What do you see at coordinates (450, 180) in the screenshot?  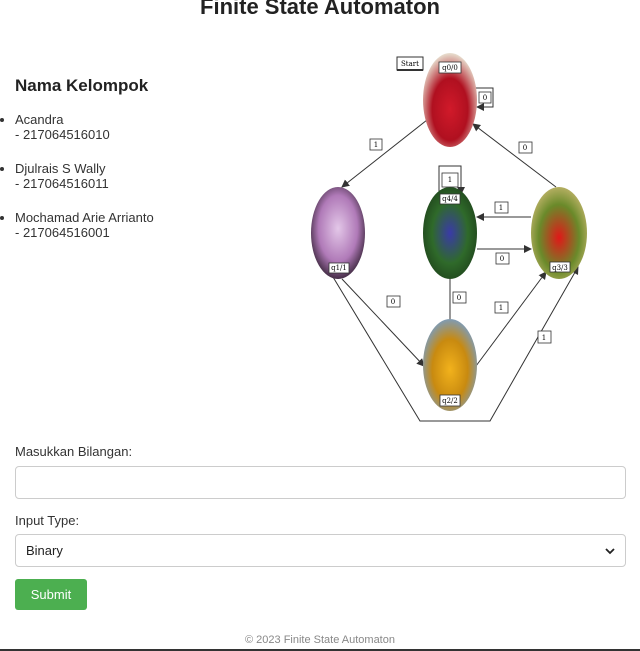 I see `transition-label-q4-self: 1` at bounding box center [450, 180].